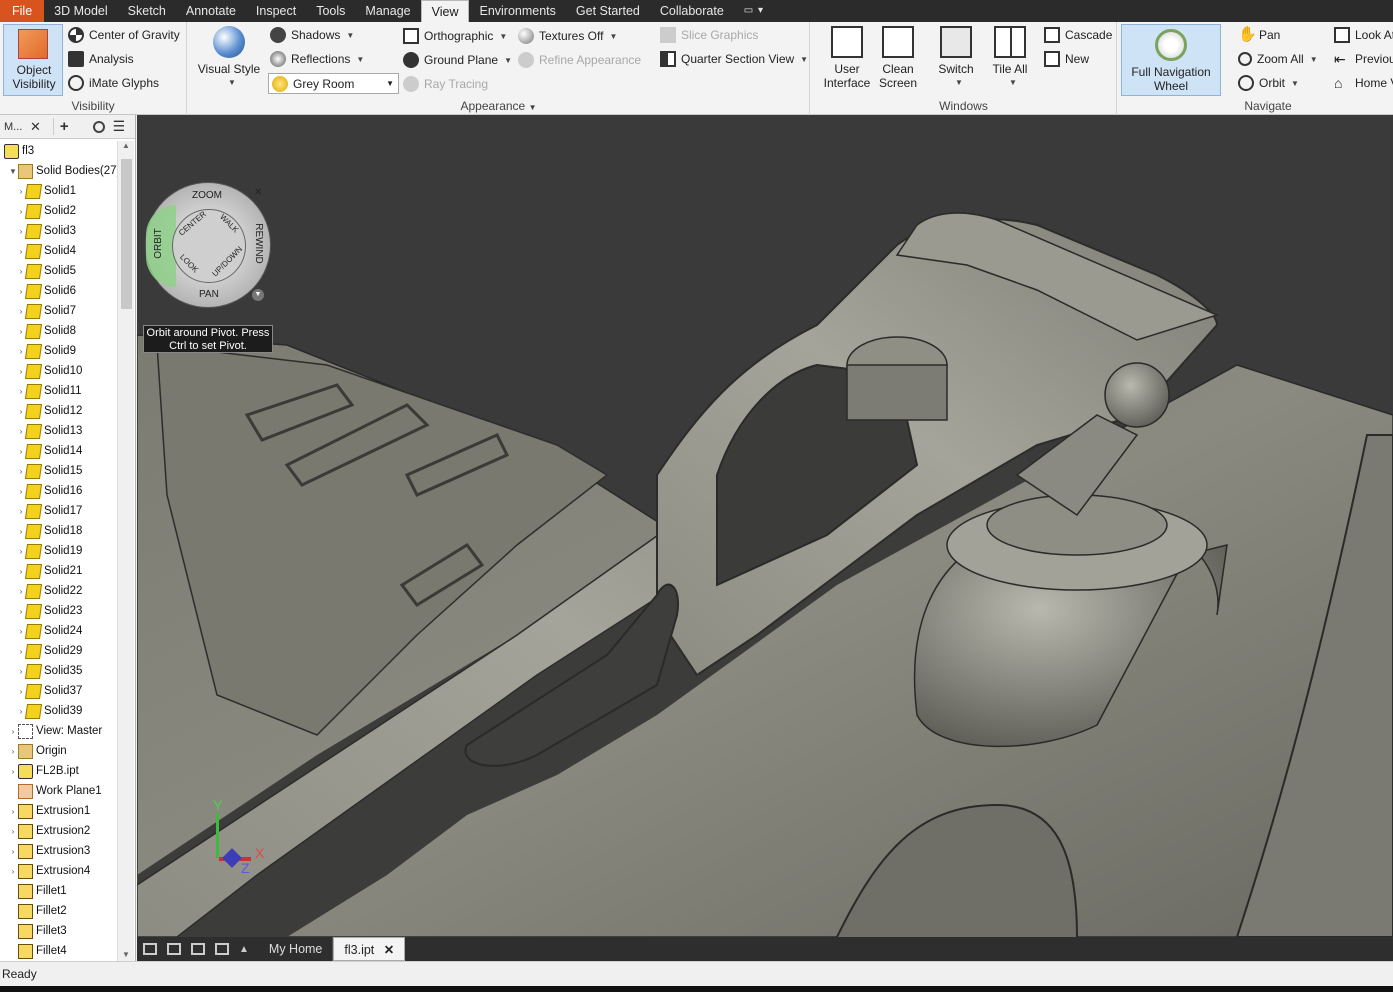 The width and height of the screenshot is (1393, 992). What do you see at coordinates (58, 431) in the screenshot?
I see `tree-item: › Solid13` at bounding box center [58, 431].